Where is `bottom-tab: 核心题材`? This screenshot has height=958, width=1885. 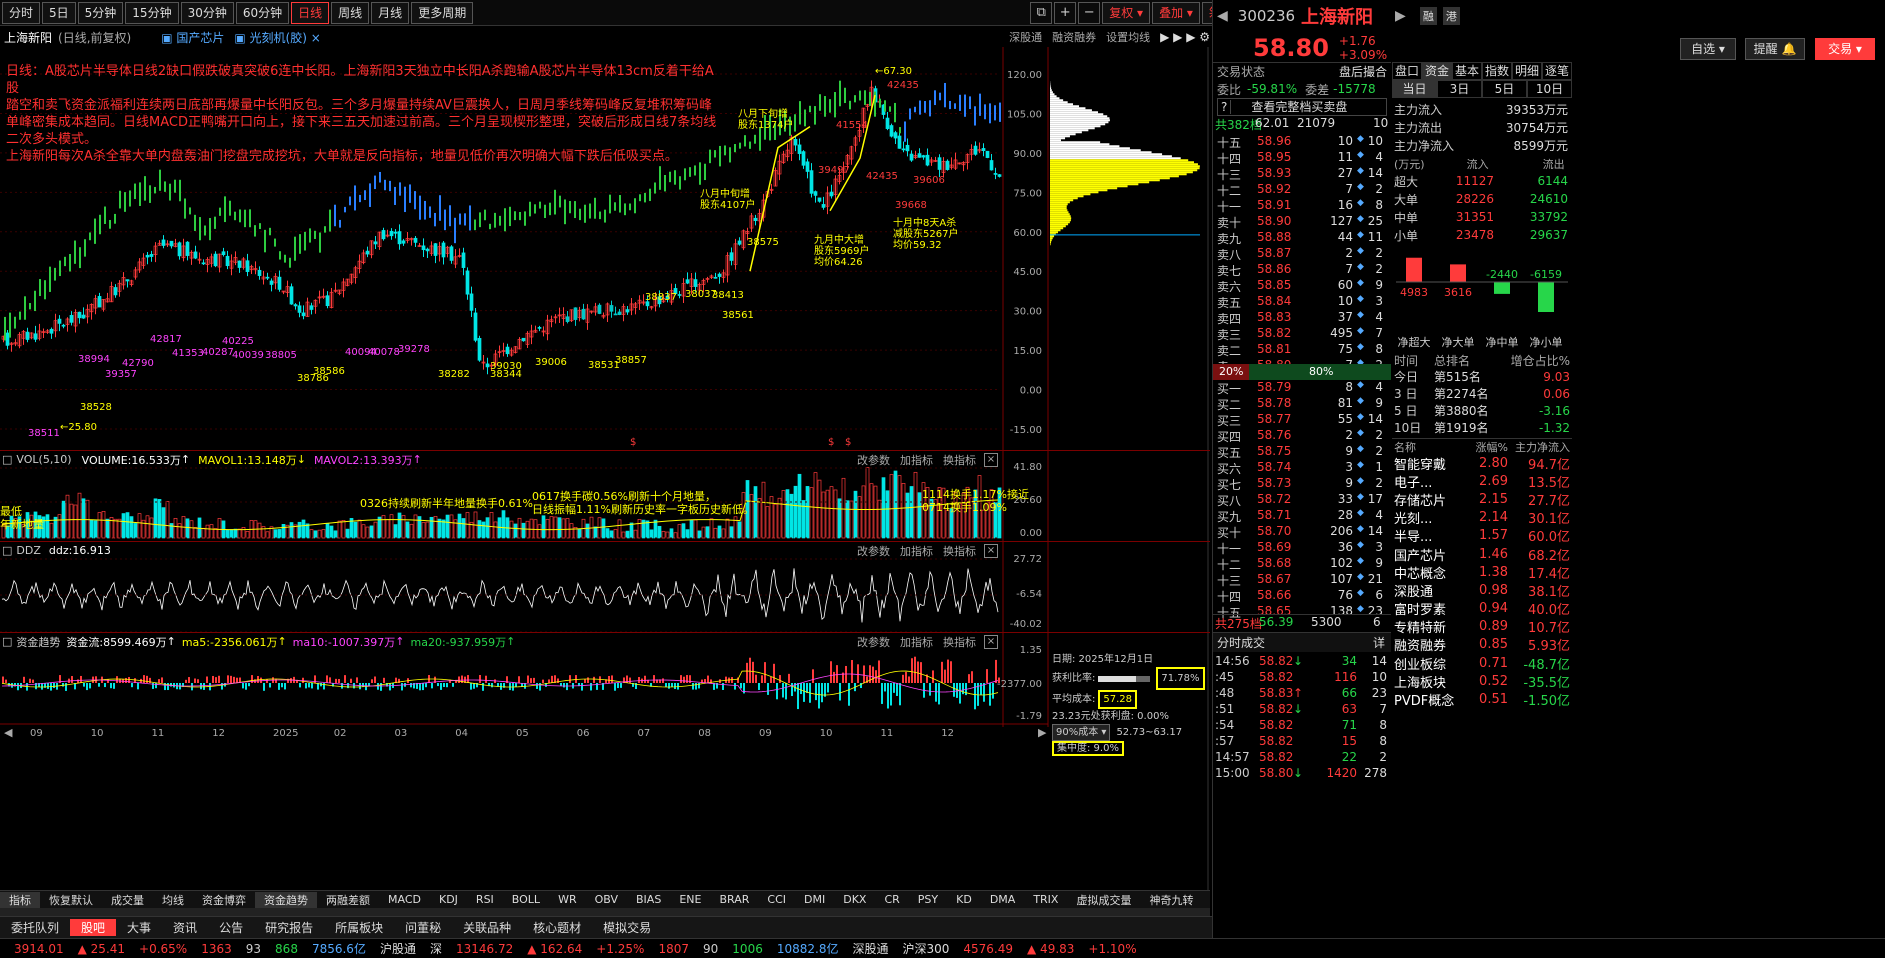 bottom-tab: 核心题材 is located at coordinates (557, 927).